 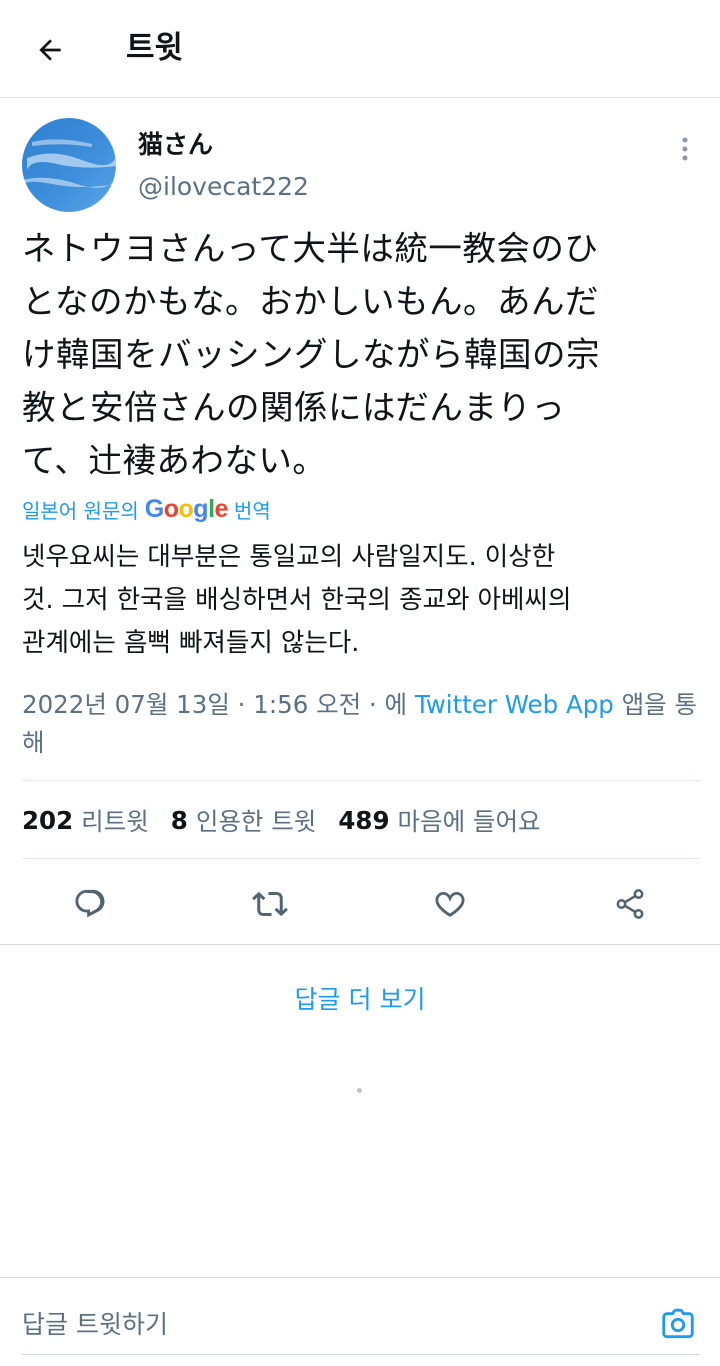 I want to click on retweet-label: 리트윗, so click(x=115, y=821).